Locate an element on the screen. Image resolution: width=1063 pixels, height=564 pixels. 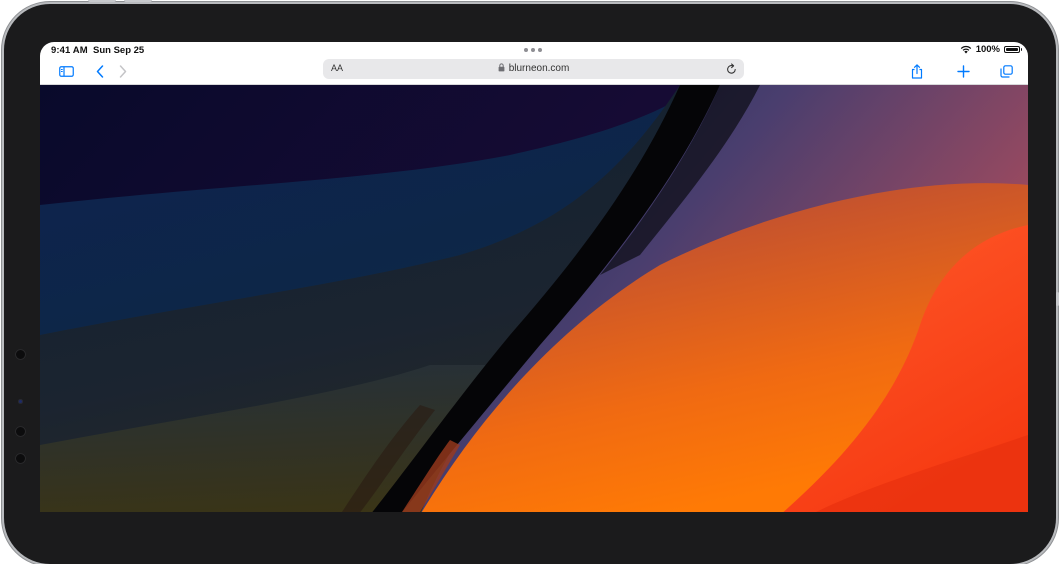
forward-icon is located at coordinates (123, 71).